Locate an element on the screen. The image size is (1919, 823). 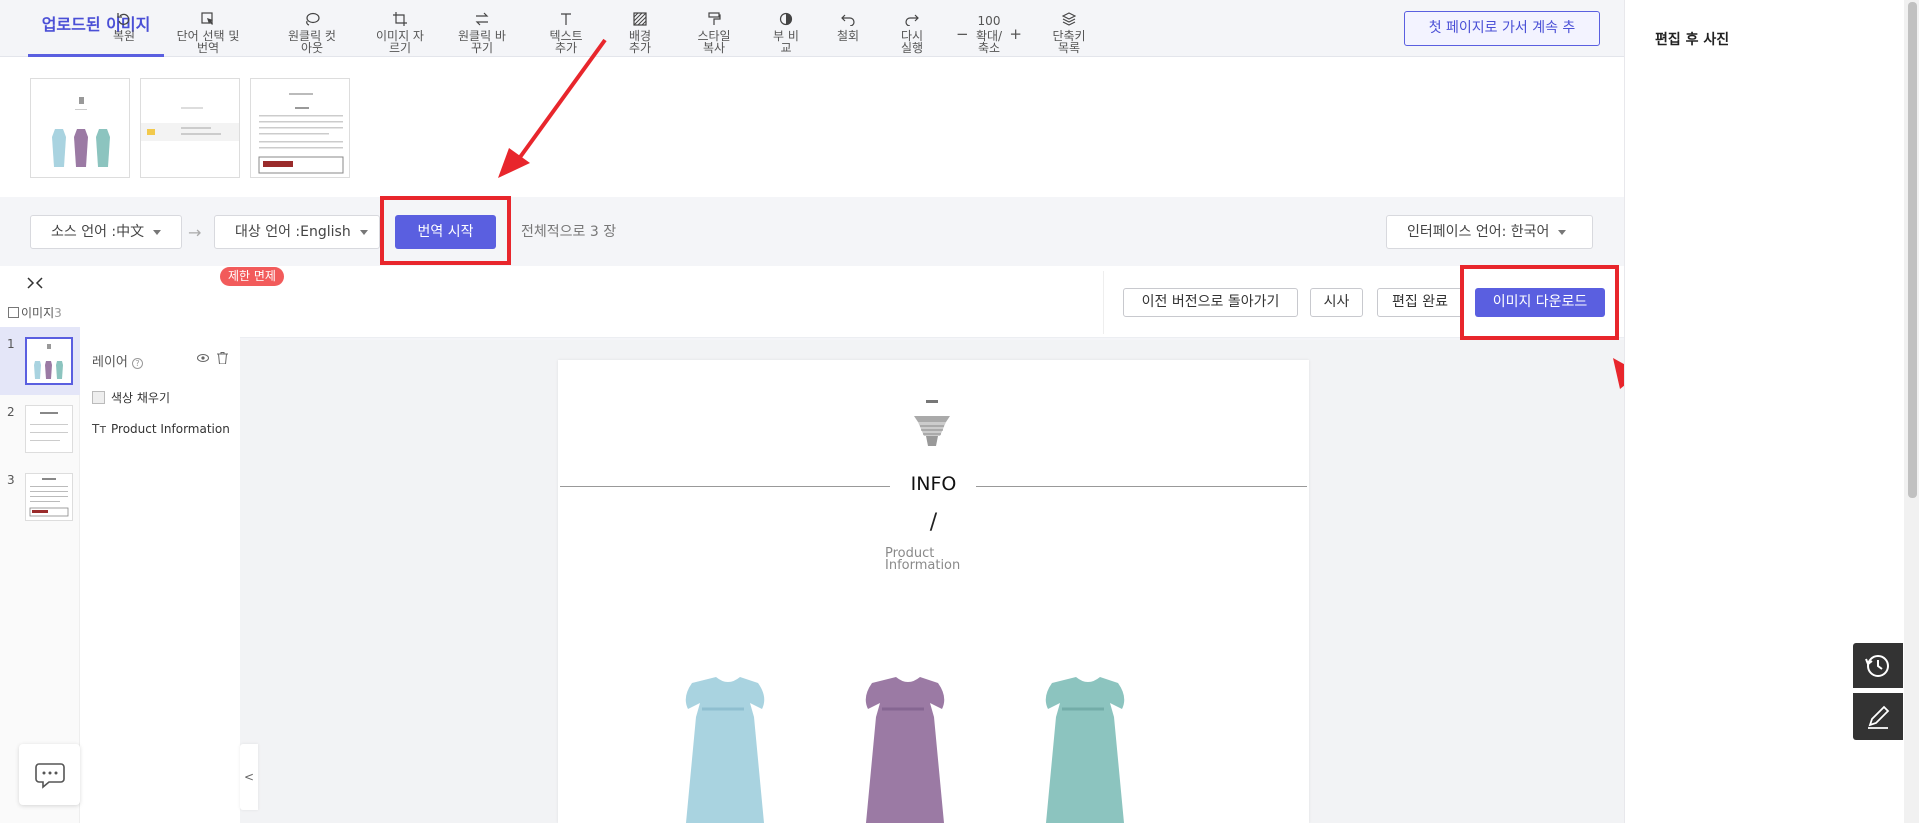
edited-photo-title: 편집 후 사진 is located at coordinates (1692, 40).